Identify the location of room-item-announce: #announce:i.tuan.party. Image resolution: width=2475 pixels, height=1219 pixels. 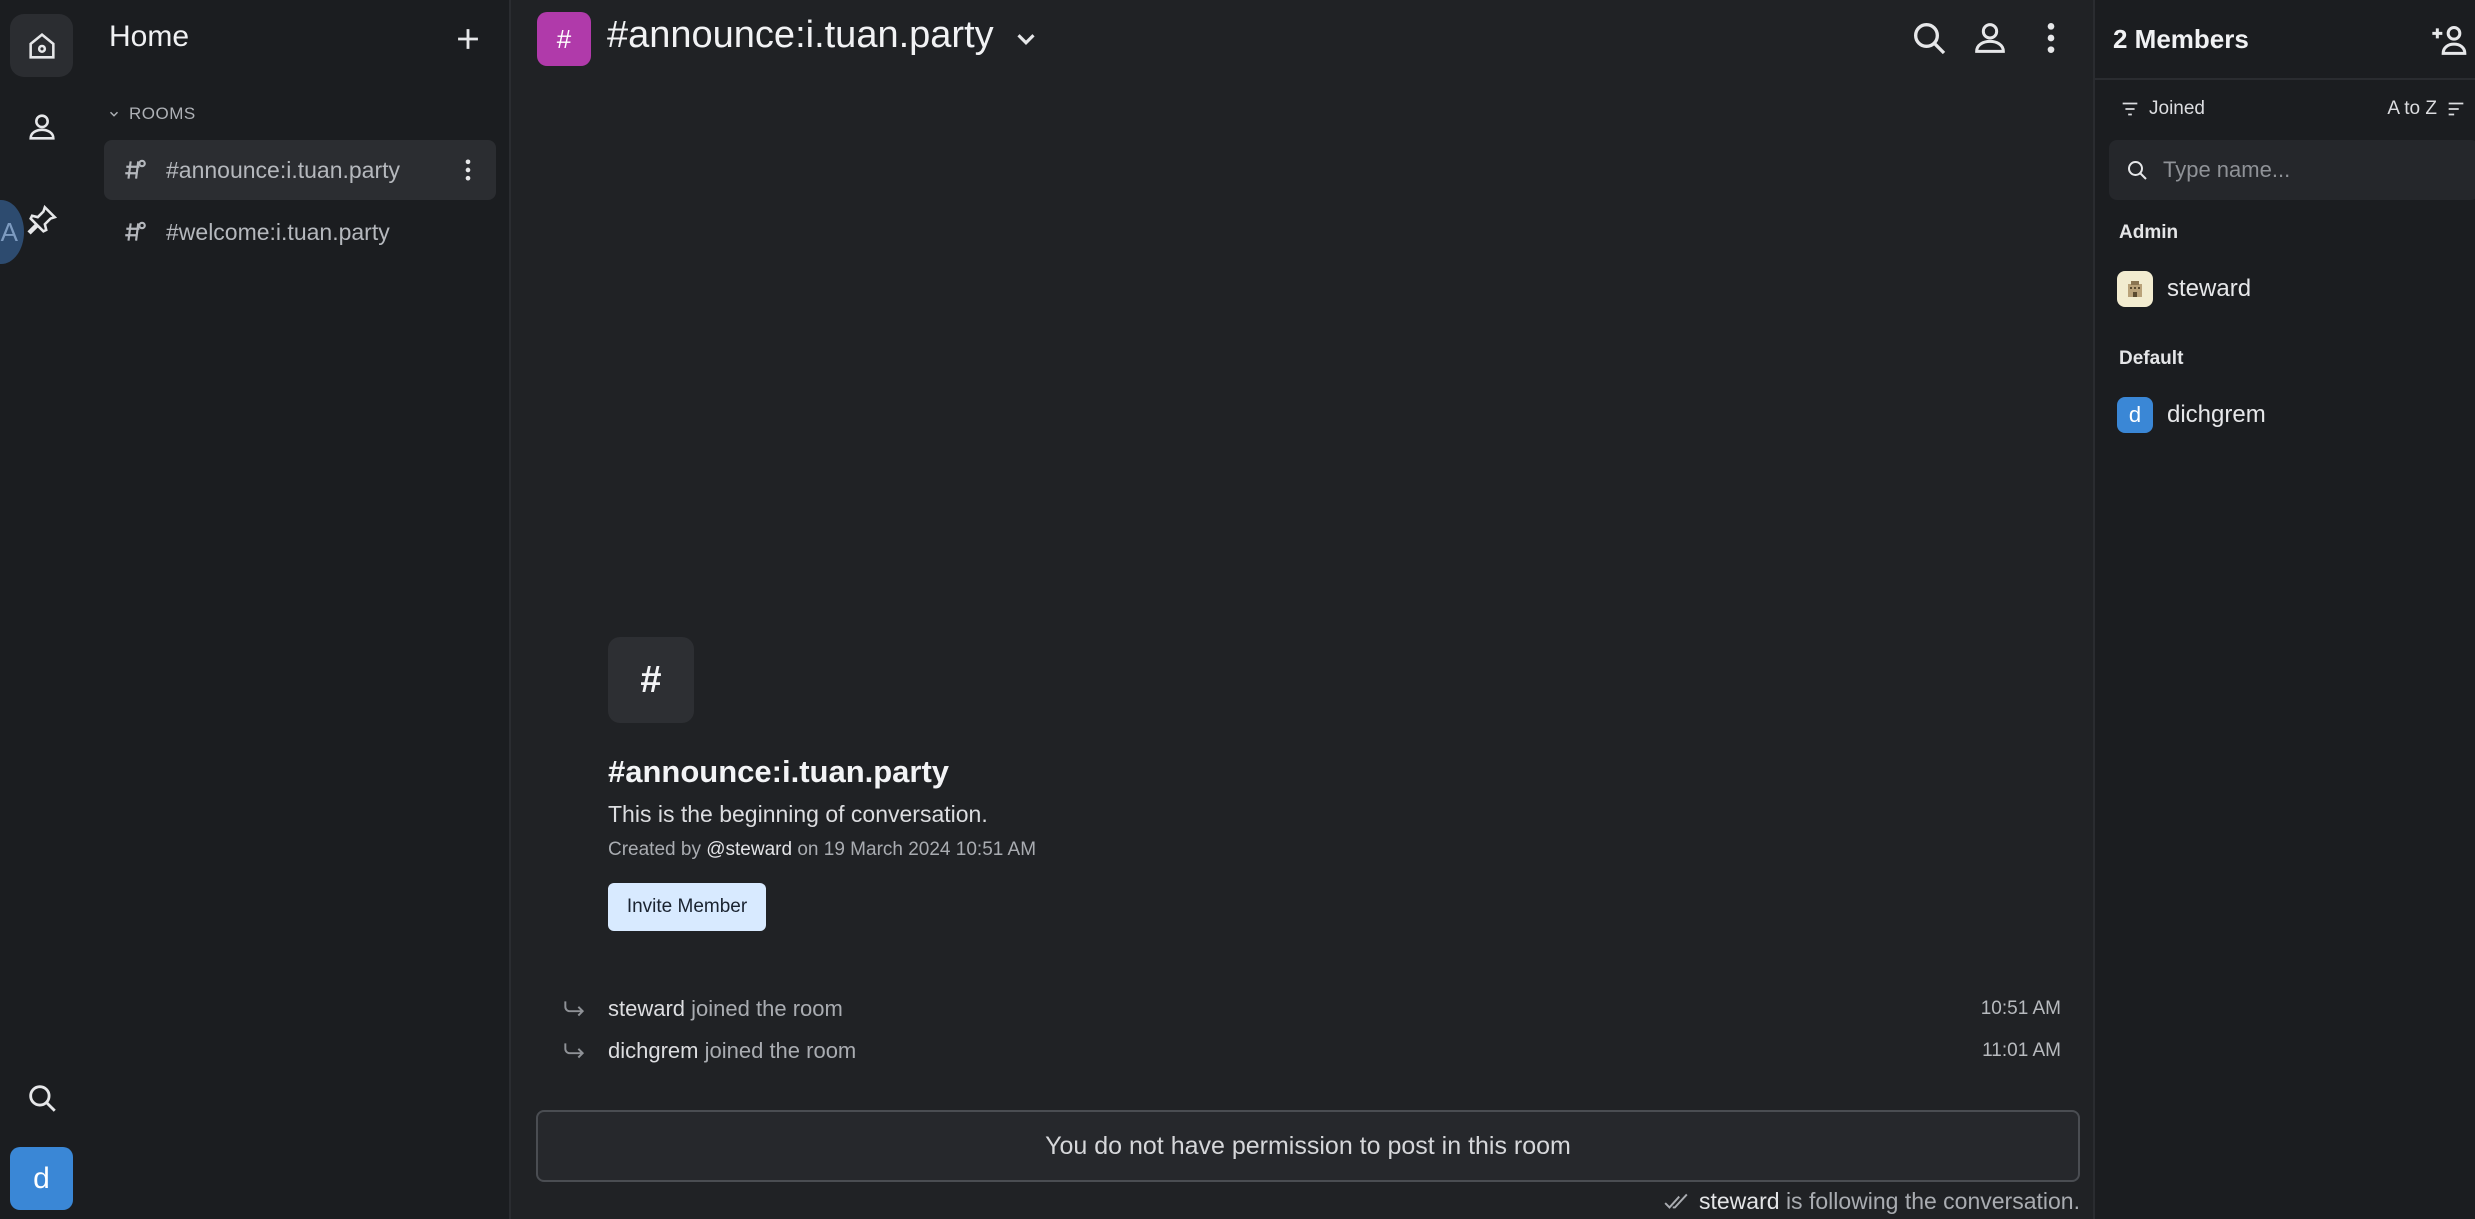
(300, 170).